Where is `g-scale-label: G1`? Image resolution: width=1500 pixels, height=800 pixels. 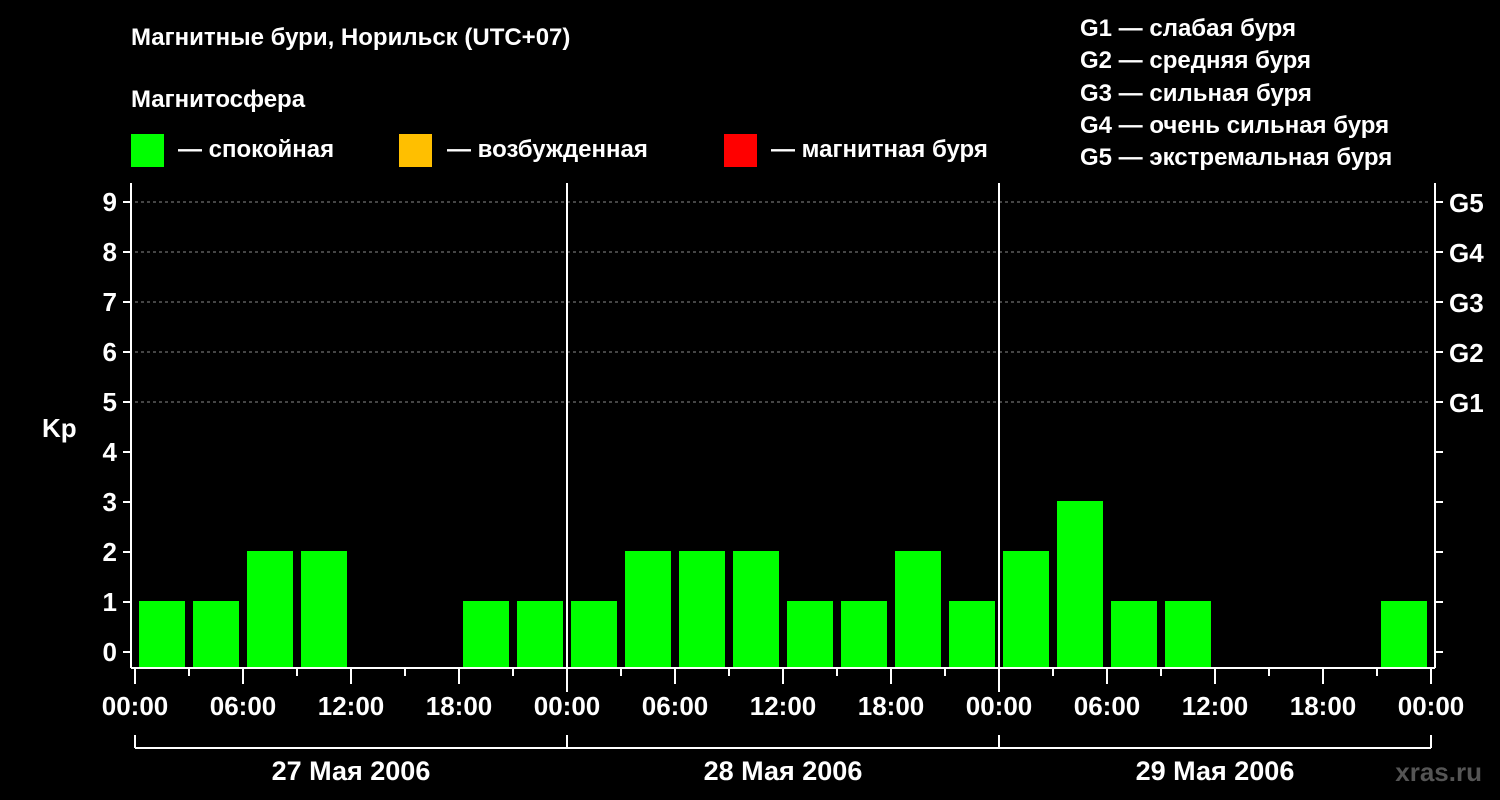
g-scale-label: G1 is located at coordinates (1466, 403).